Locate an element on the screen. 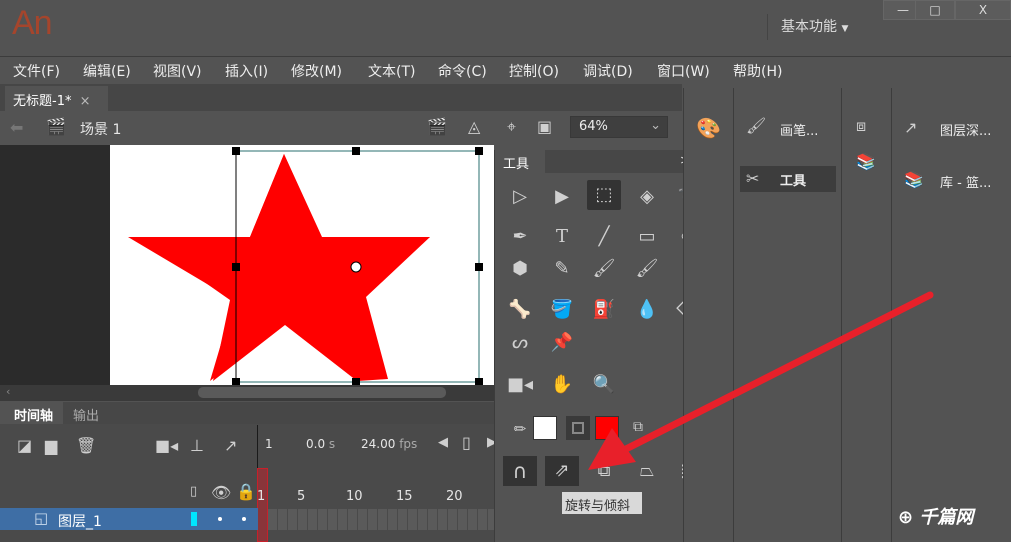 This screenshot has width=1011, height=542. menu-text: 文本(T) is located at coordinates (391, 71).